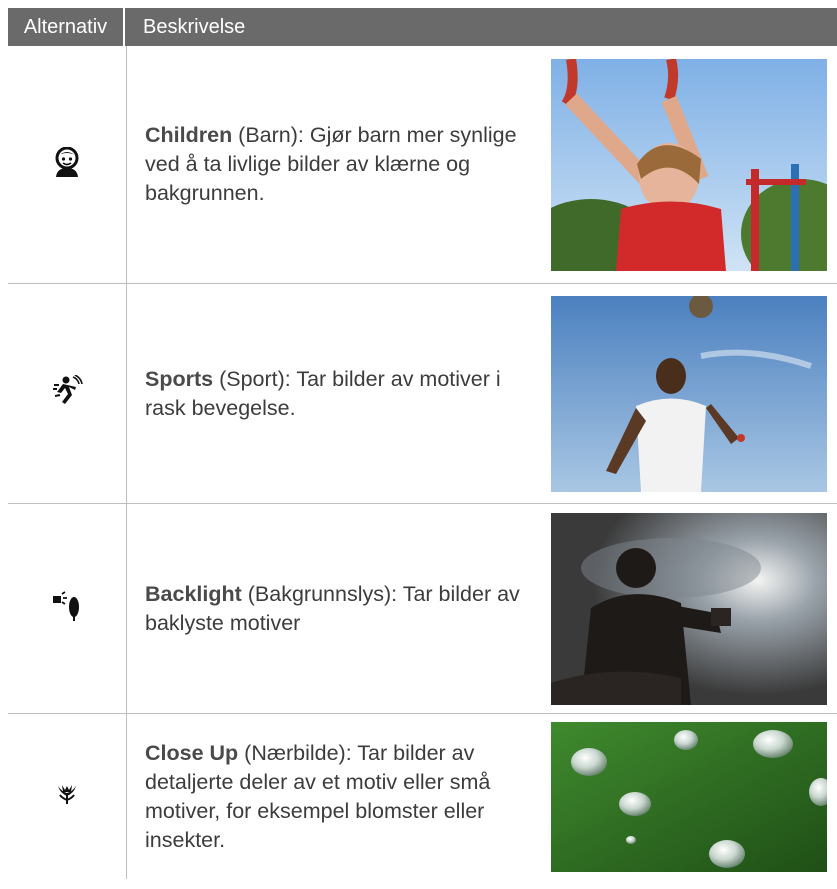  Describe the element at coordinates (689, 796) in the screenshot. I see `photo-water-drops-leaf` at that location.